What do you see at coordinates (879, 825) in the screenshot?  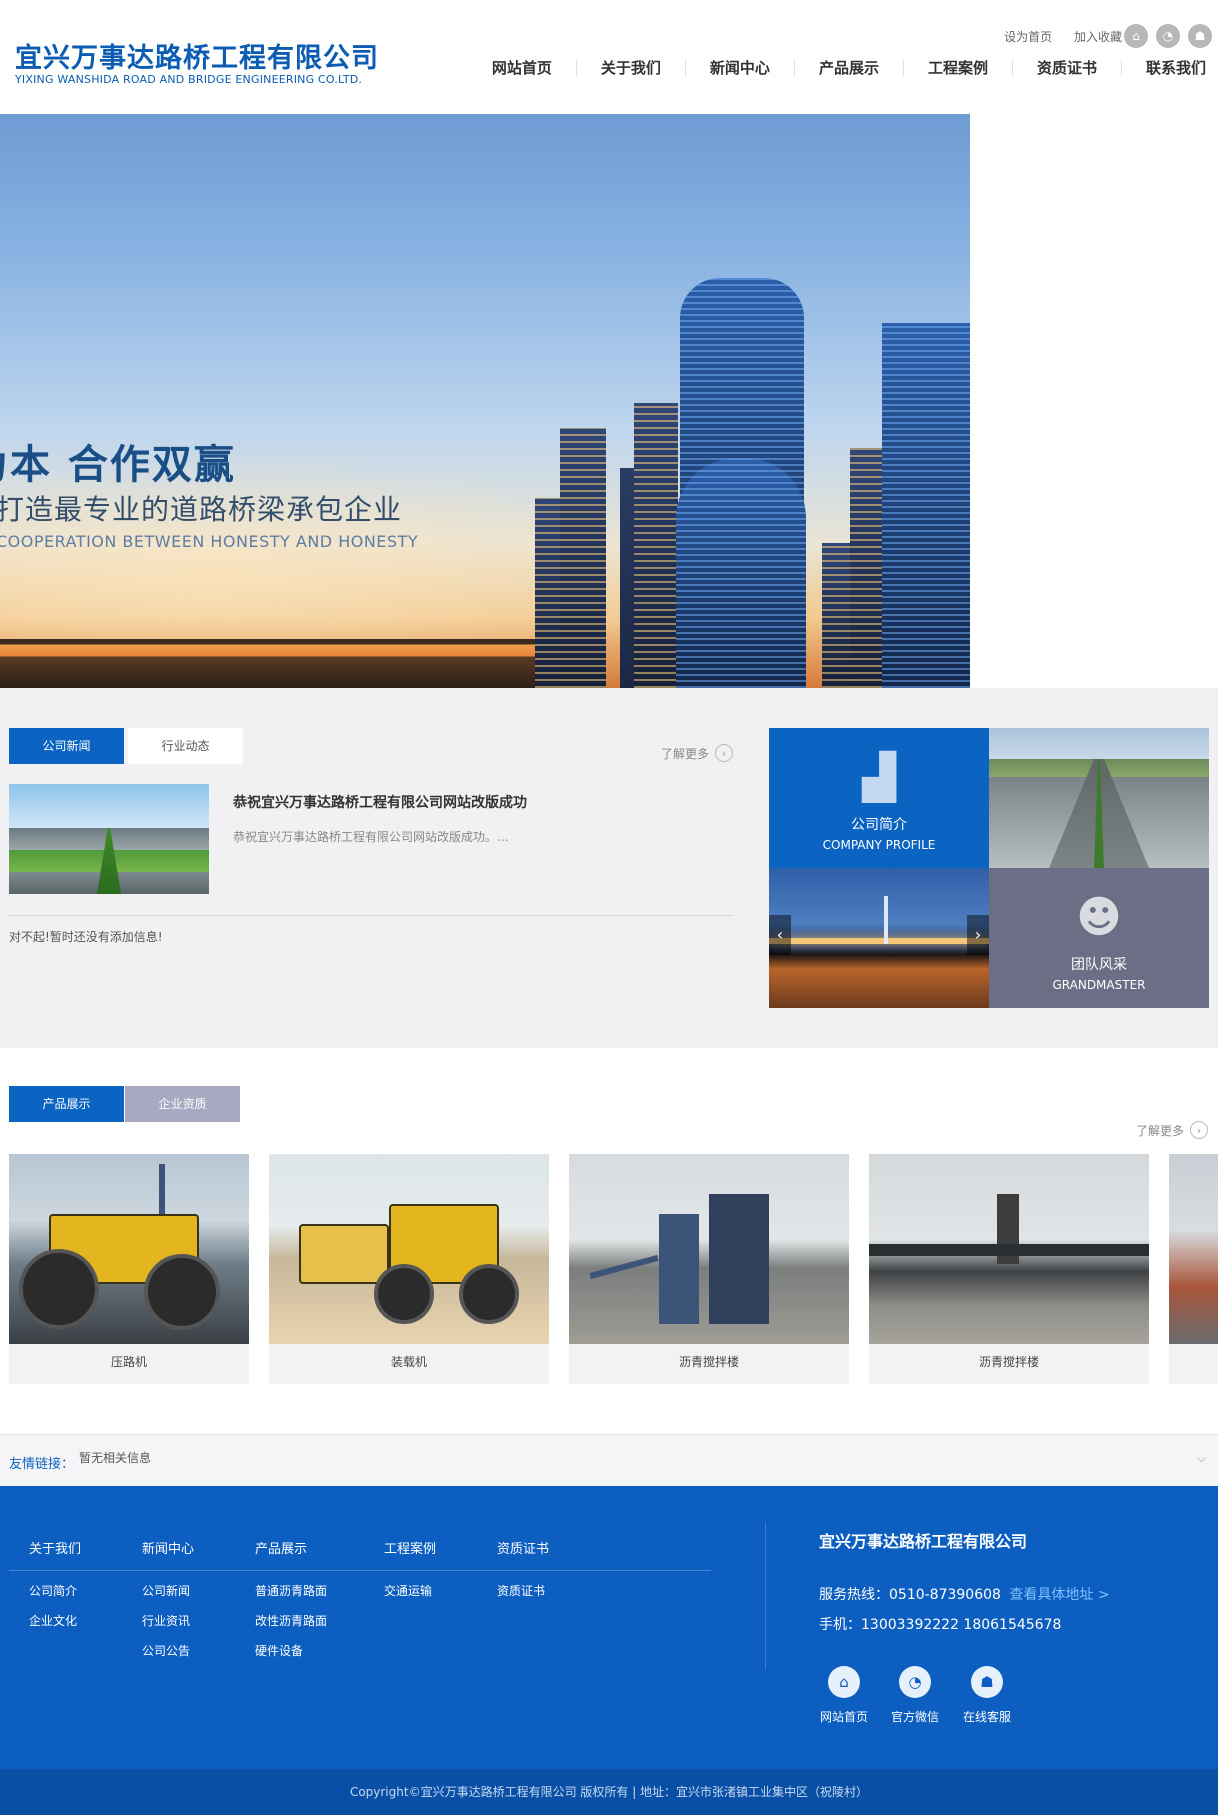 I see `company-profile-label: 公司简介` at bounding box center [879, 825].